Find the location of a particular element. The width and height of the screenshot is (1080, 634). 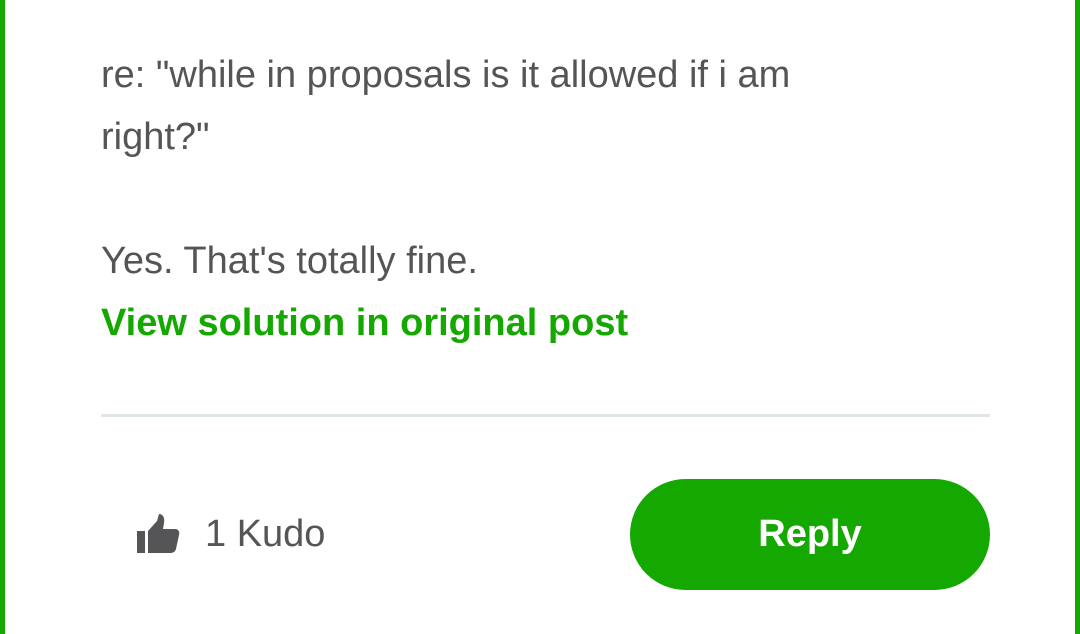

reply-button: Reply is located at coordinates (810, 534).